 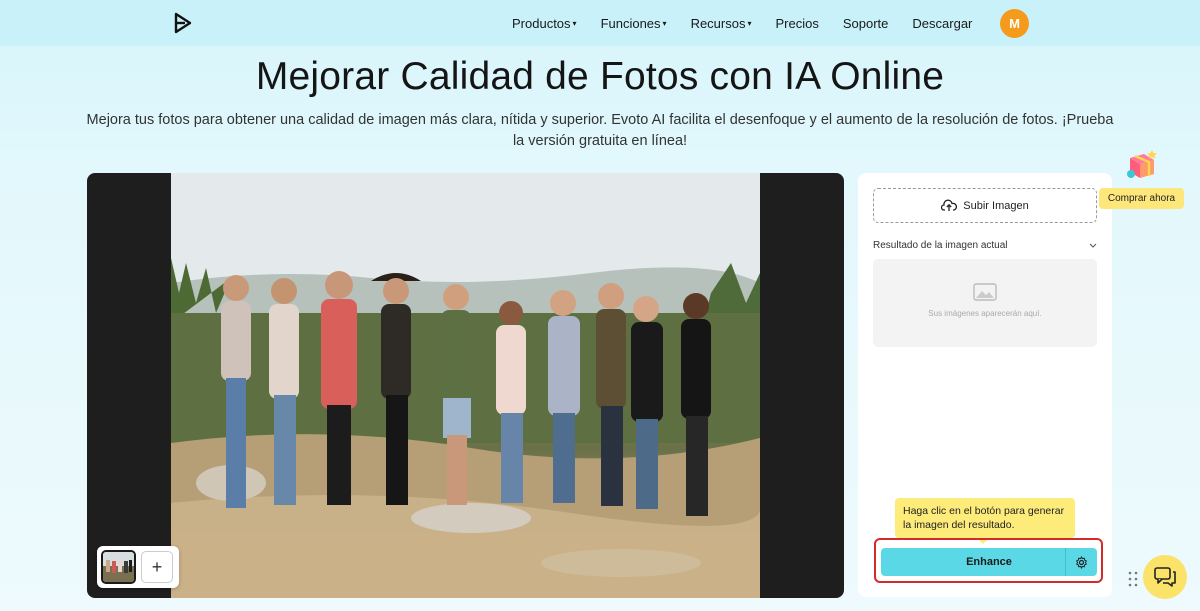 What do you see at coordinates (985, 313) in the screenshot?
I see `empty-result-text: Sus imágenes aparecerán aquí.` at bounding box center [985, 313].